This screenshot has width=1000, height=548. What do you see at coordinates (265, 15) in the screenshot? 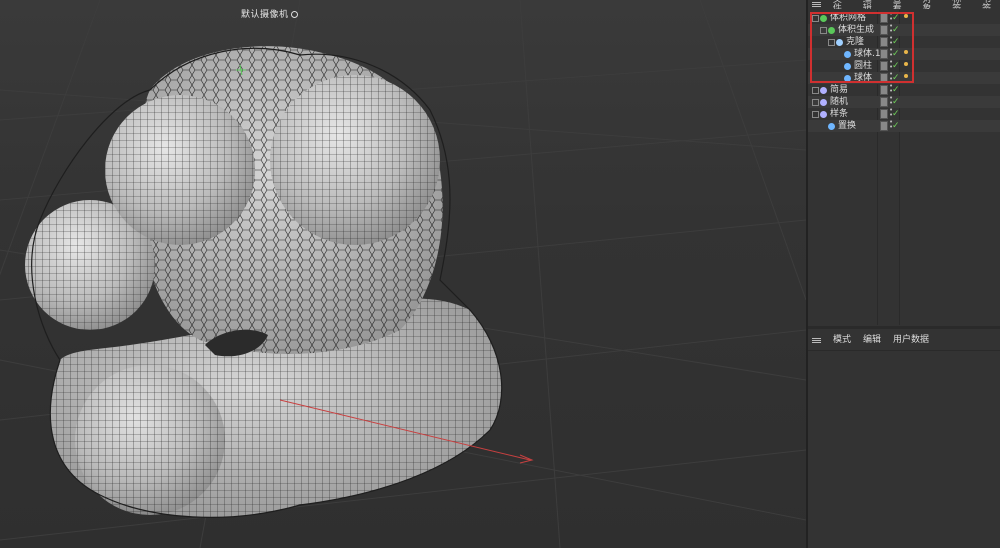
I see `camera-label-text: 默认摄像机` at bounding box center [265, 15].